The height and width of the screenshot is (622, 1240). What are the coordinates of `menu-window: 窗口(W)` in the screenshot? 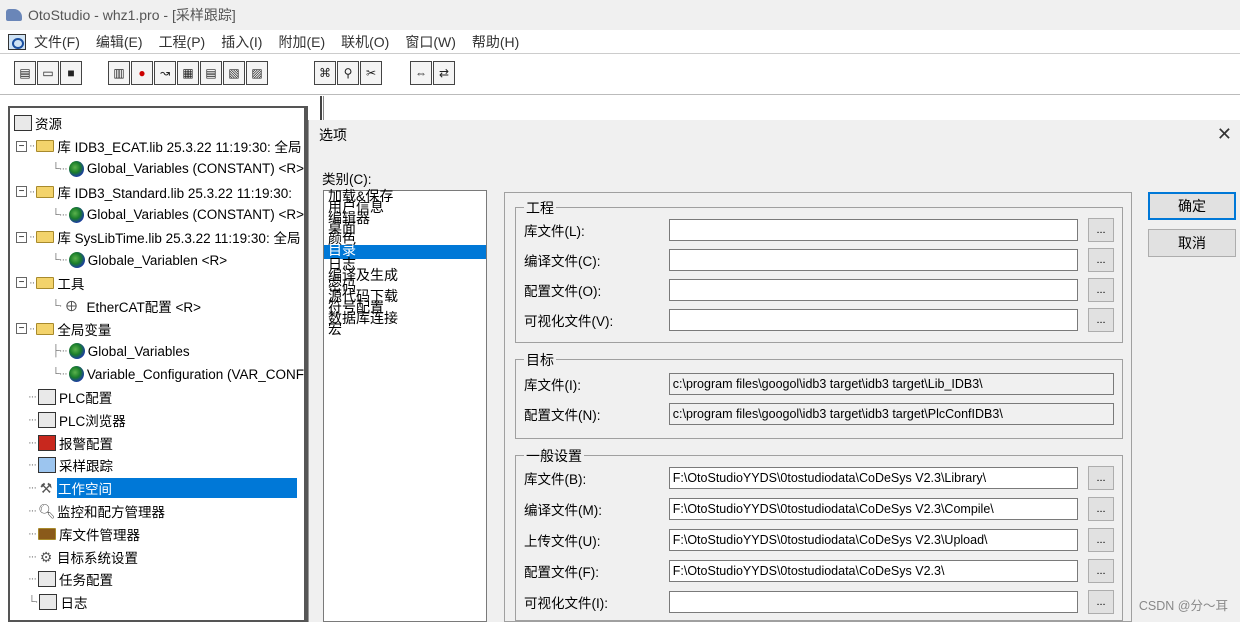 It's located at (430, 42).